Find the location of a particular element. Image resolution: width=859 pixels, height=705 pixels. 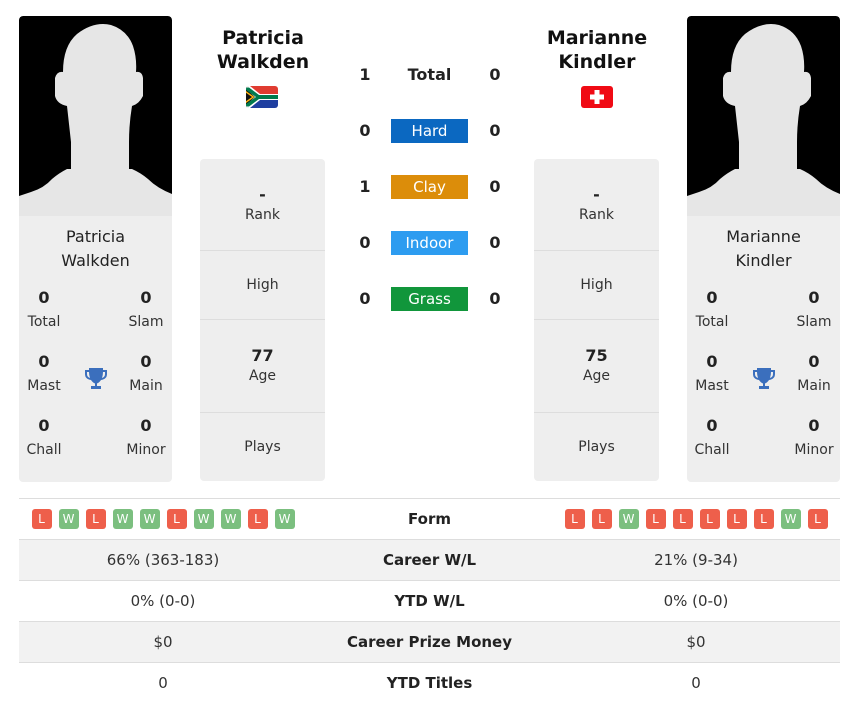

player2-card-name: Marianne Kindler is located at coordinates (763, 249).